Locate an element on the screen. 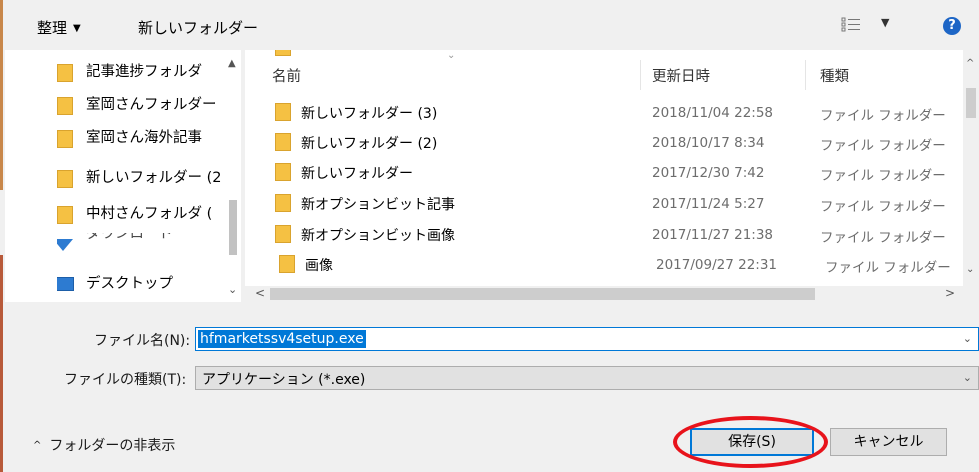  file-list-horizontal-scrollbar: < > is located at coordinates (612, 294).